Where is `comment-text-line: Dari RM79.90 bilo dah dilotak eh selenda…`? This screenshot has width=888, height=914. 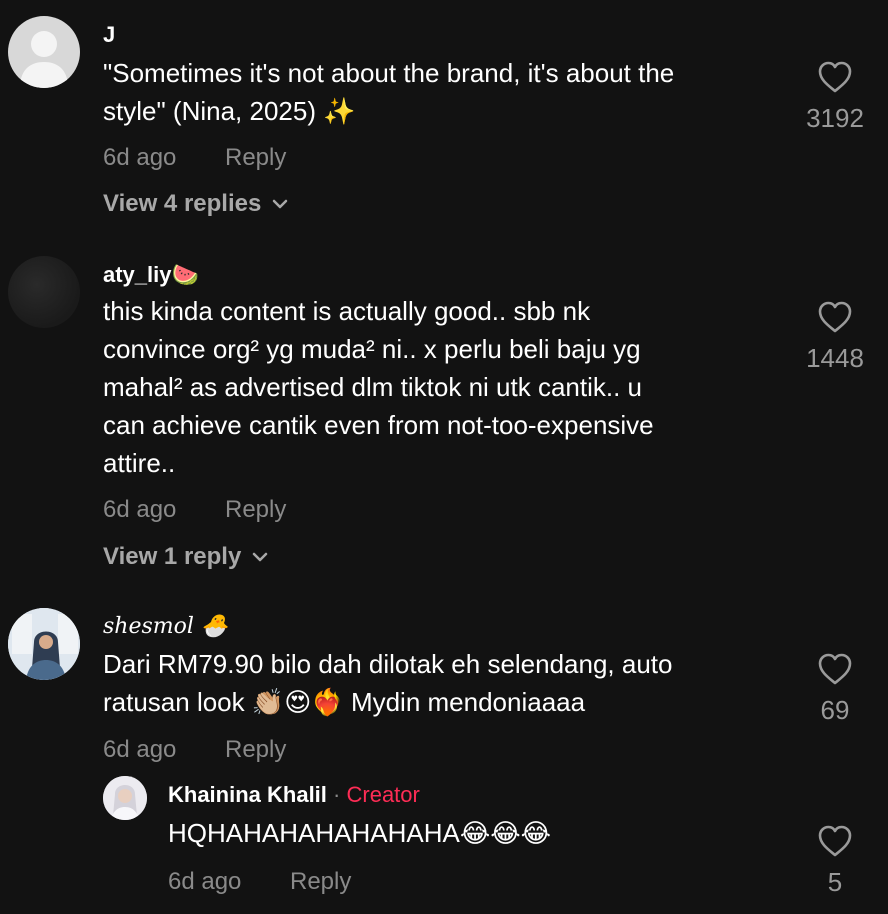 comment-text-line: Dari RM79.90 bilo dah dilotak eh selenda… is located at coordinates (388, 664).